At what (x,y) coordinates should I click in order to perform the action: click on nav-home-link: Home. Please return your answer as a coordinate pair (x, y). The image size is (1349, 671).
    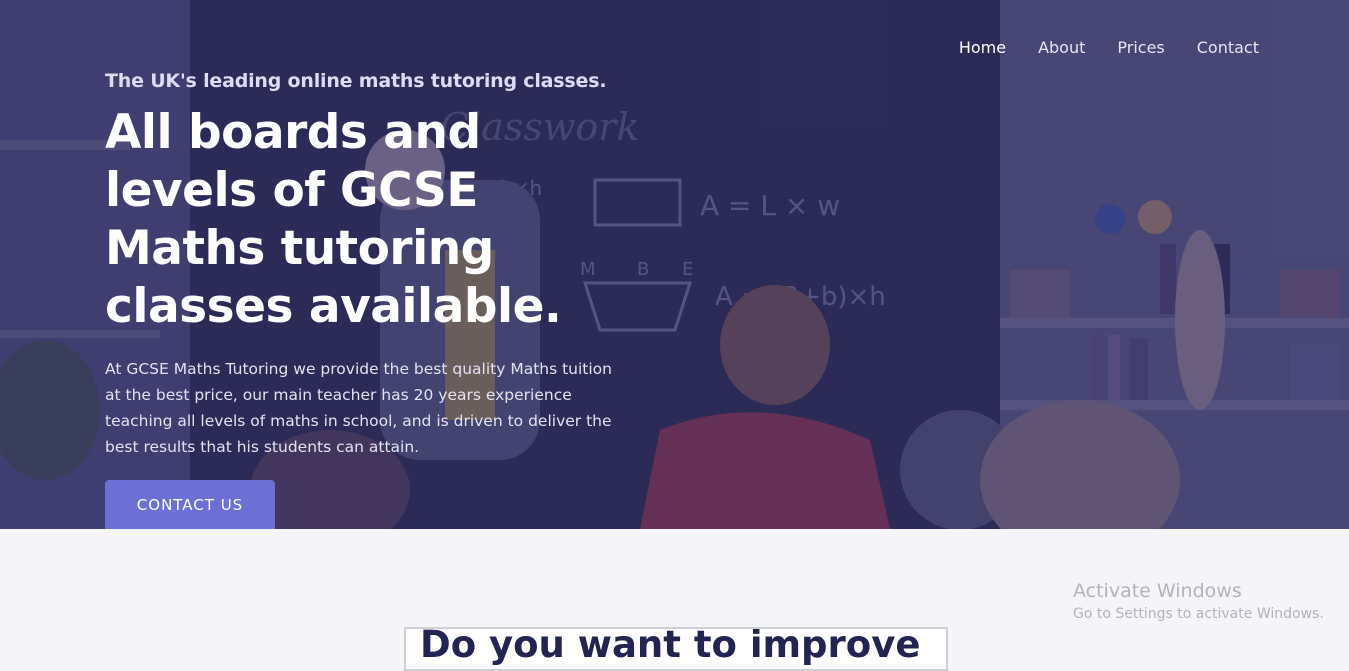
    Looking at the image, I should click on (982, 47).